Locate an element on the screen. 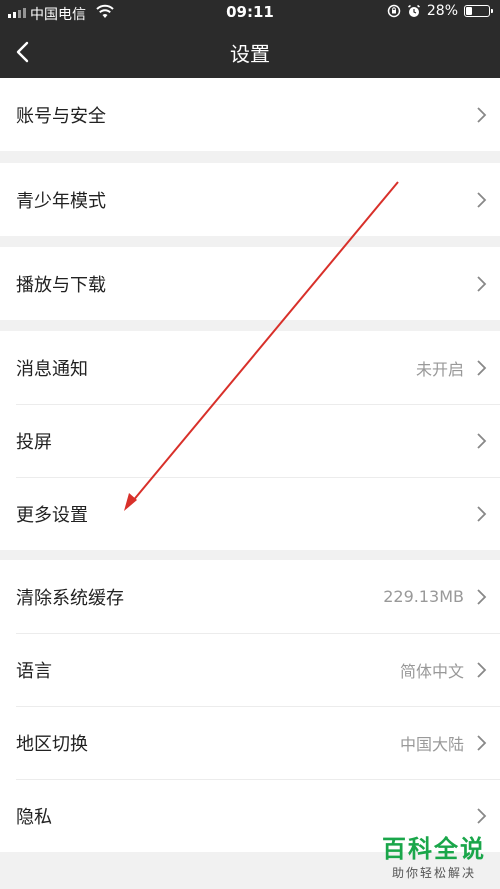 This screenshot has height=889, width=500. settings-row-label: 账号与安全 is located at coordinates (61, 116).